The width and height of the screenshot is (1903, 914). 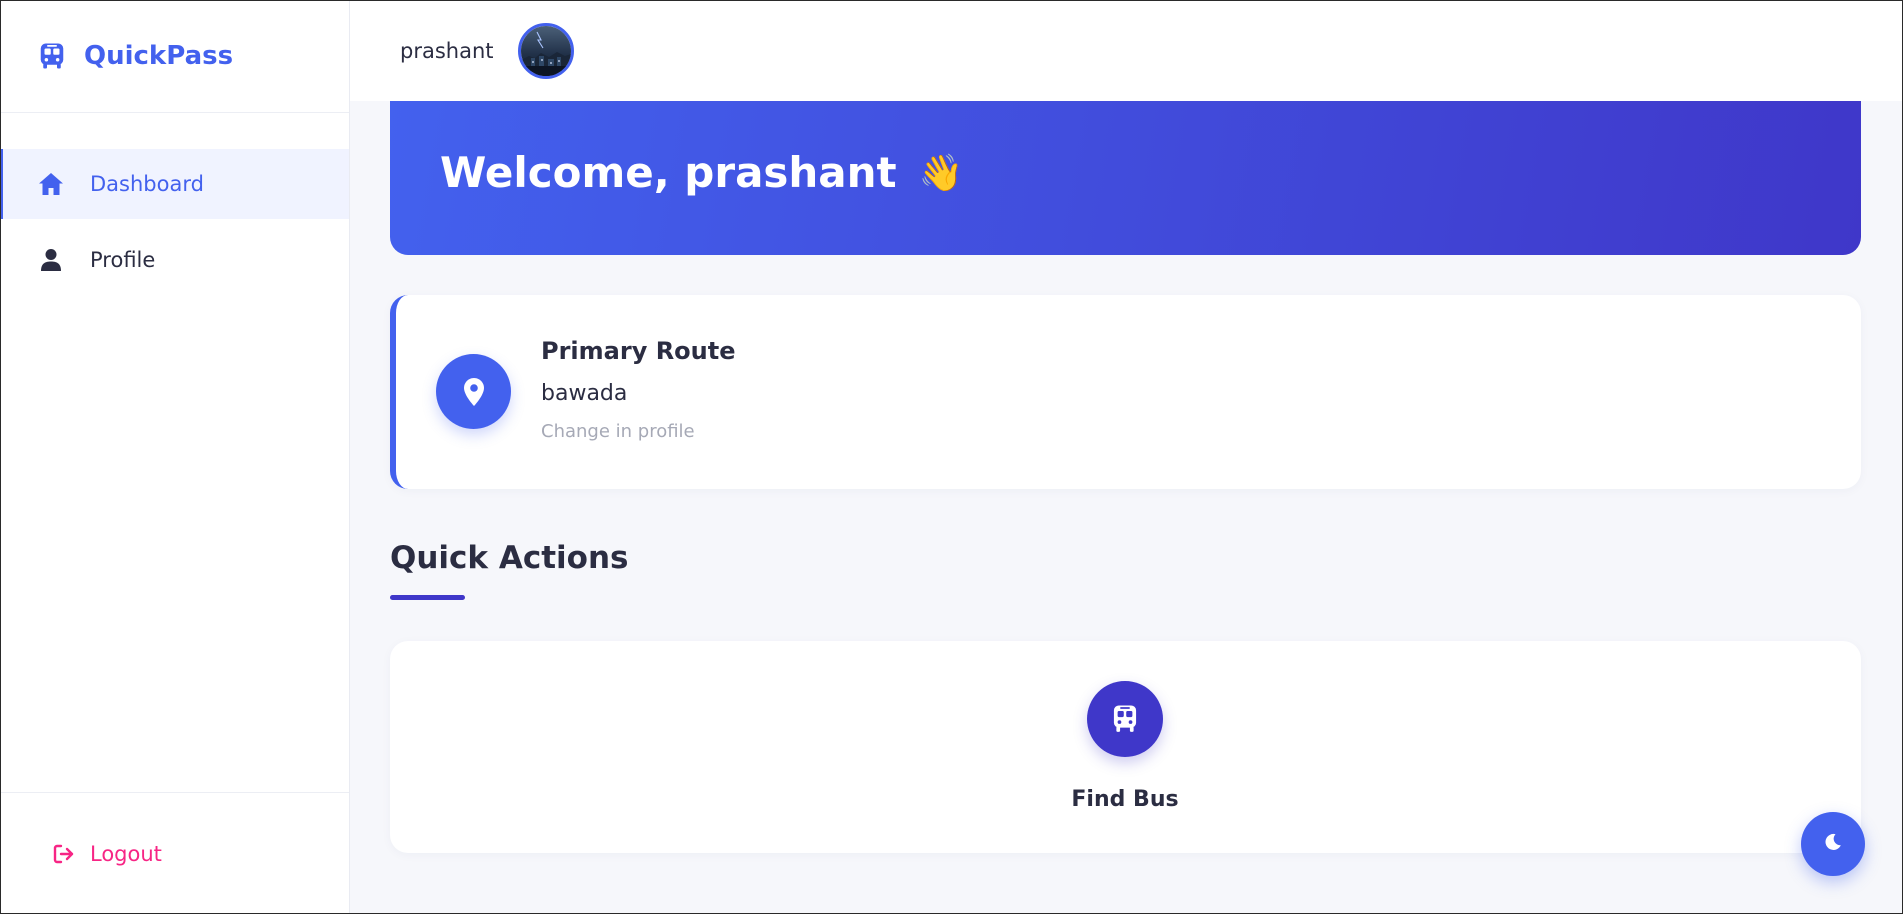 What do you see at coordinates (64, 854) in the screenshot?
I see `sign-out-icon` at bounding box center [64, 854].